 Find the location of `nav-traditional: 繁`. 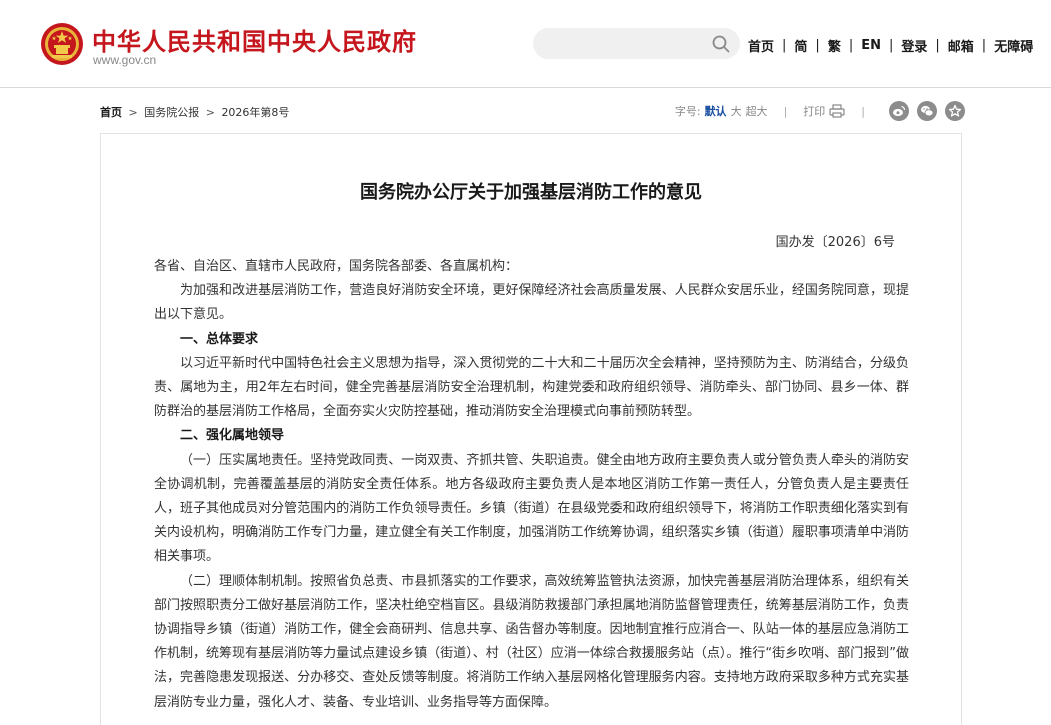

nav-traditional: 繁 is located at coordinates (834, 45).